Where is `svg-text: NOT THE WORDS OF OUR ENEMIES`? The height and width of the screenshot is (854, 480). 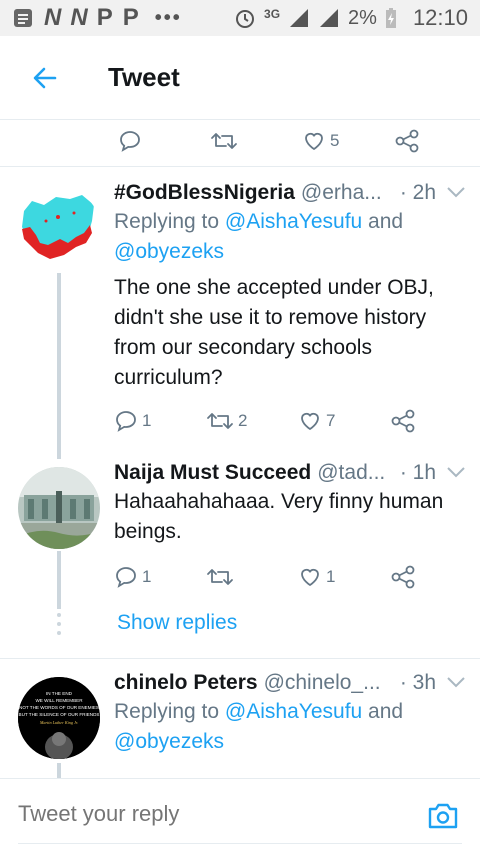 svg-text: NOT THE WORDS OF OUR ENEMIES is located at coordinates (59, 707).